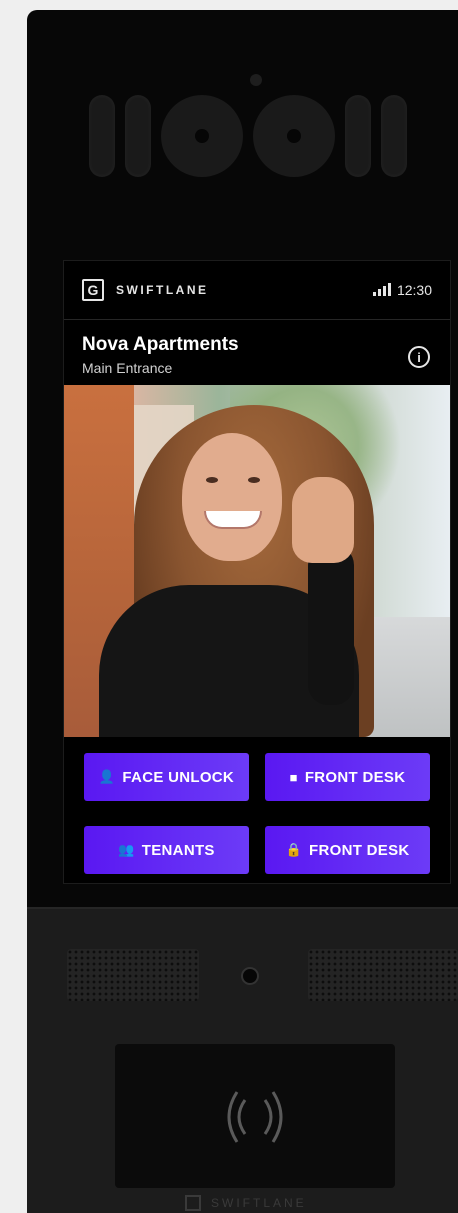  I want to click on lock-icon: 🔒, so click(293, 849).